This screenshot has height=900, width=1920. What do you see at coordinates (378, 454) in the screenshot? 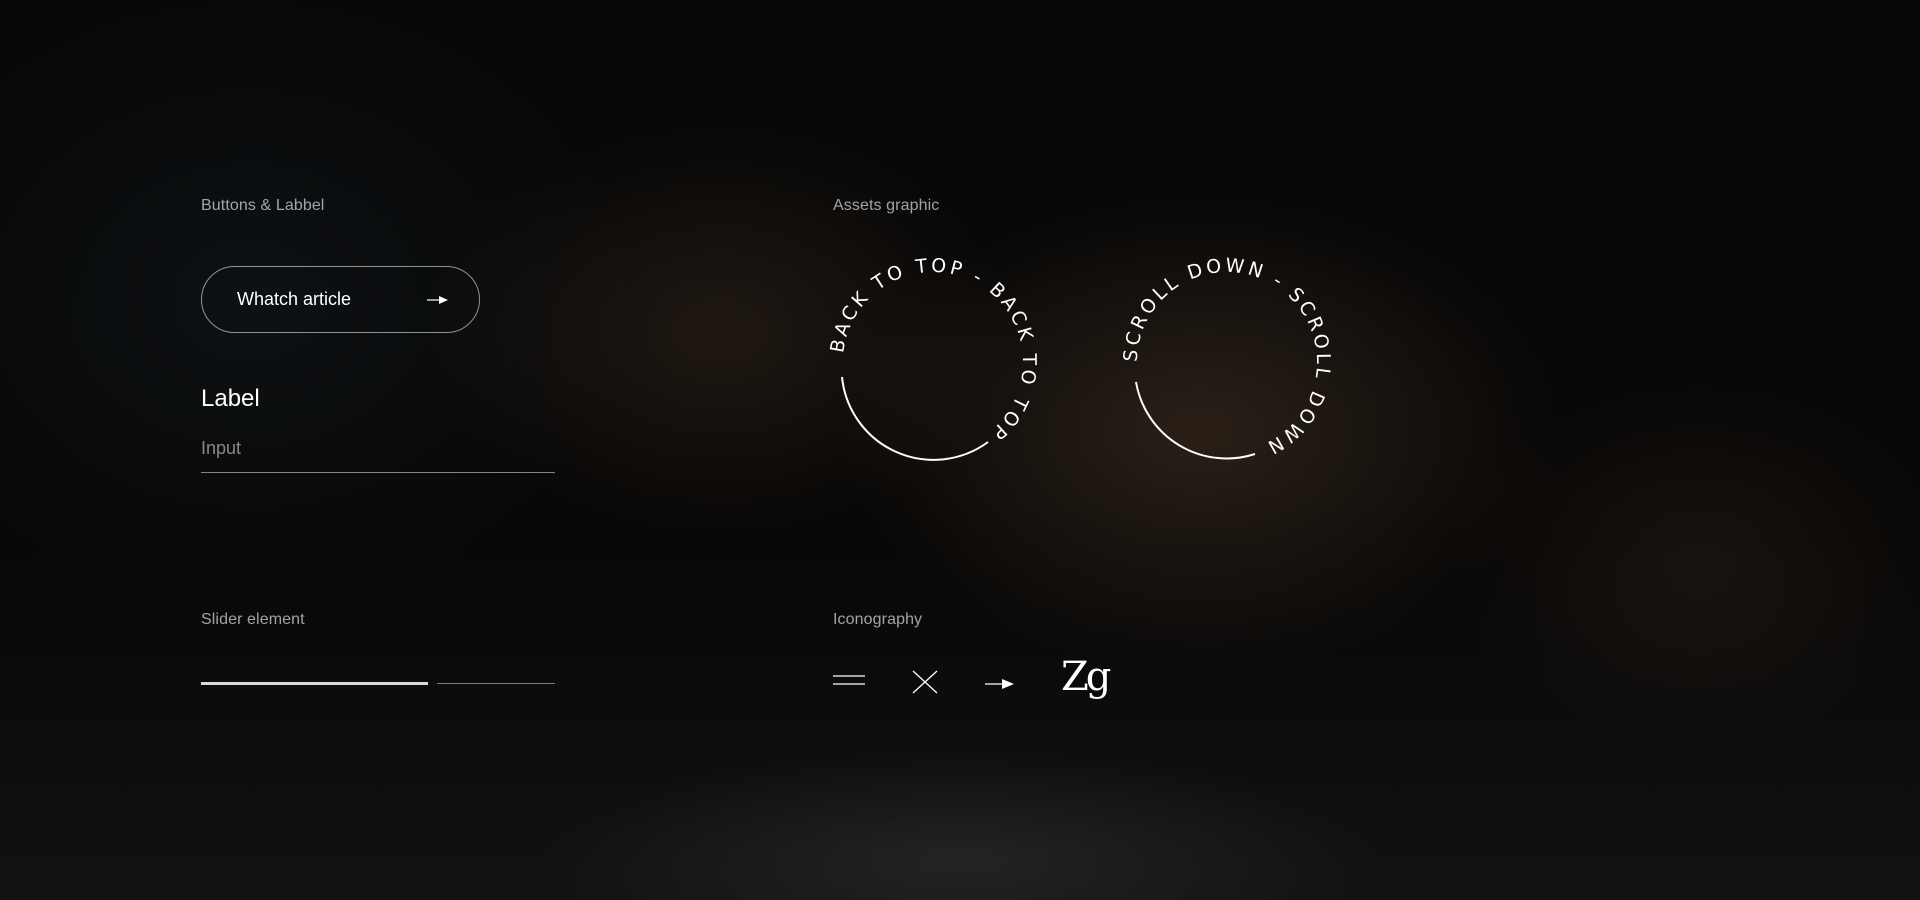
I see `text-input` at bounding box center [378, 454].